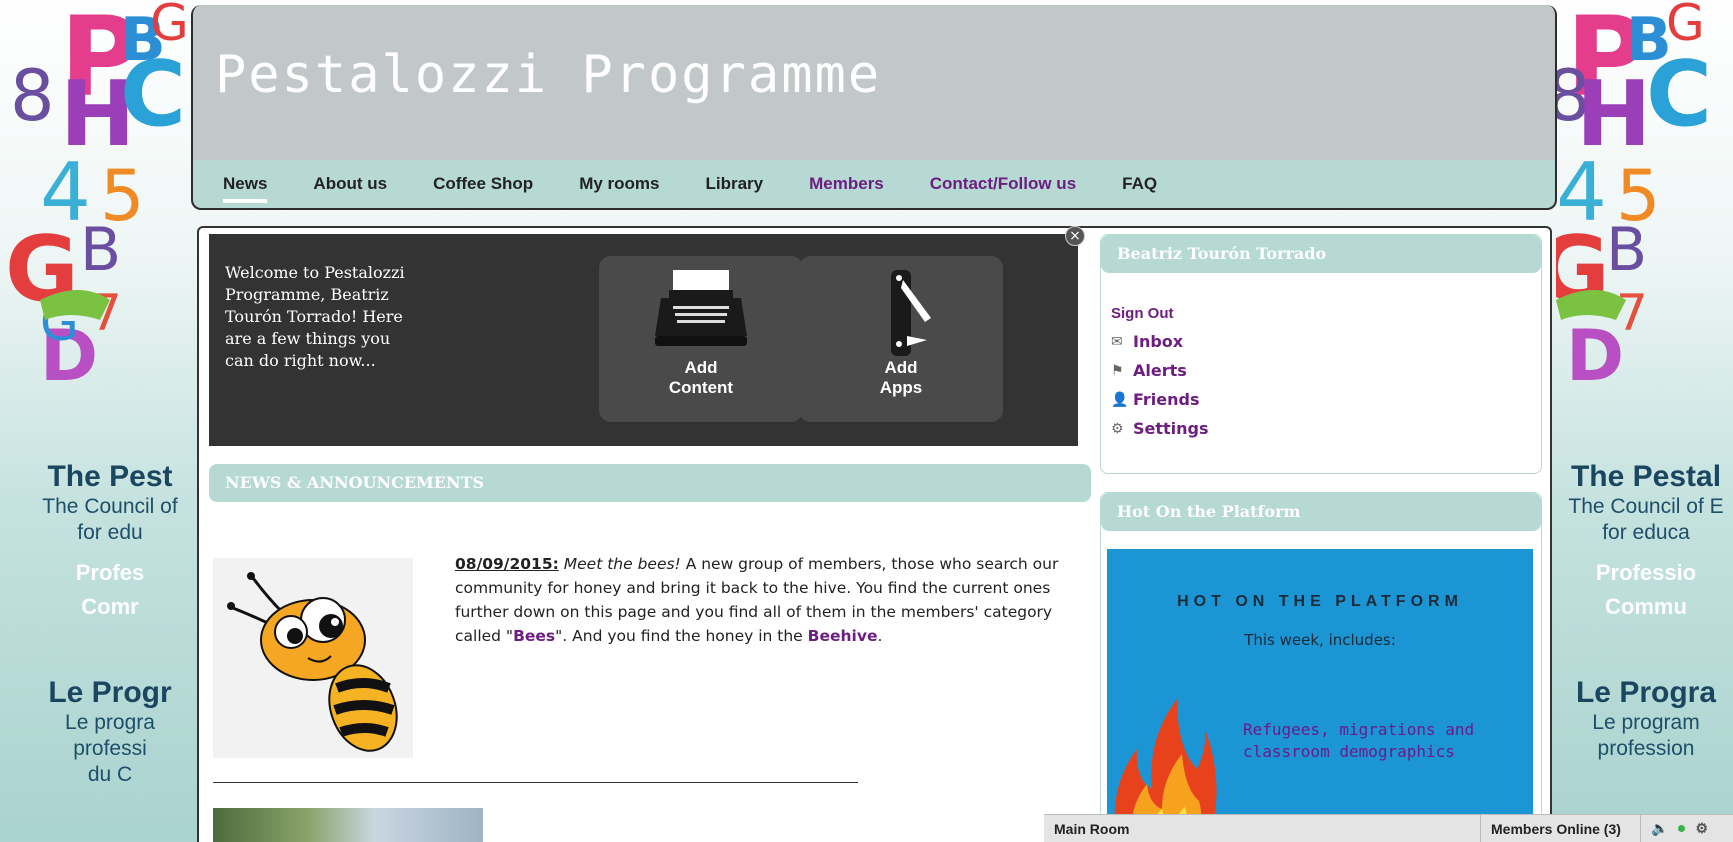 This screenshot has width=1733, height=842. What do you see at coordinates (901, 377) in the screenshot?
I see `add-apps-label: Add Apps` at bounding box center [901, 377].